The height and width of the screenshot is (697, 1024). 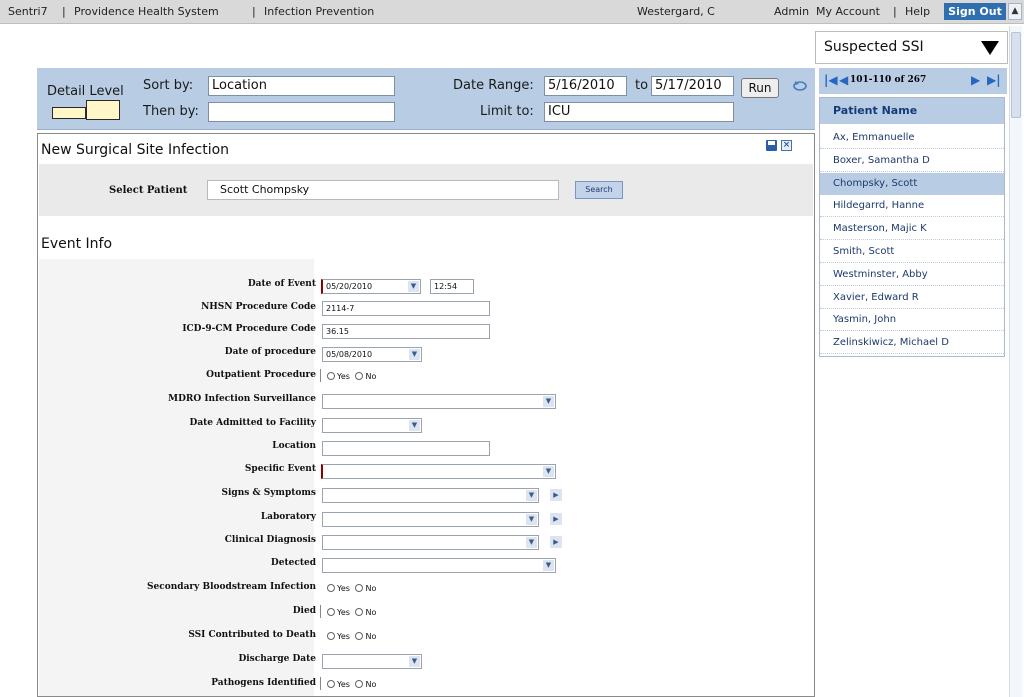 What do you see at coordinates (975, 80) in the screenshot?
I see `next-page-icon: ▶` at bounding box center [975, 80].